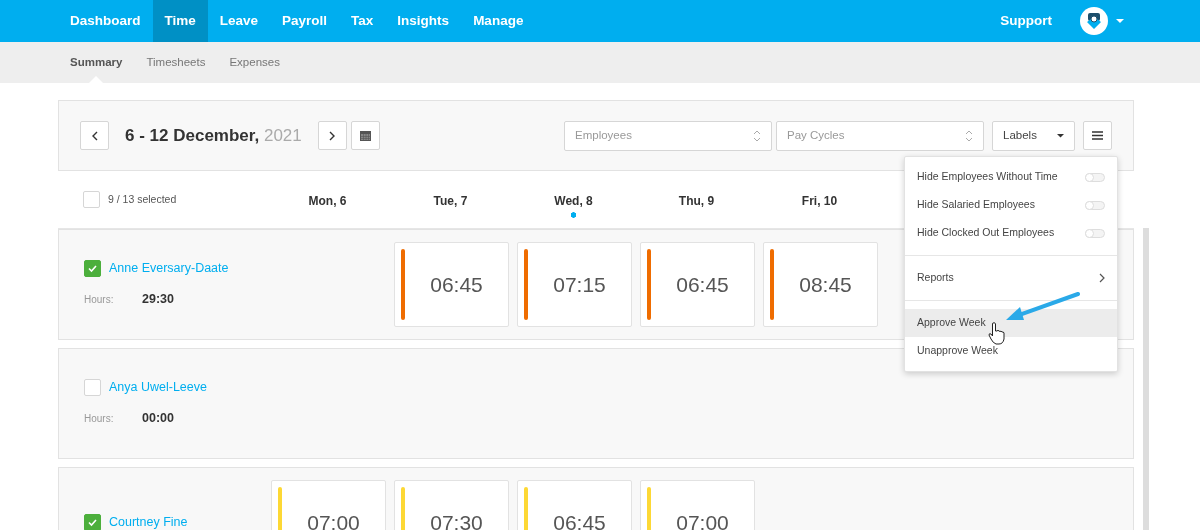 The height and width of the screenshot is (530, 1200). Describe the element at coordinates (158, 298) in the screenshot. I see `hours-value: 29:30` at that location.